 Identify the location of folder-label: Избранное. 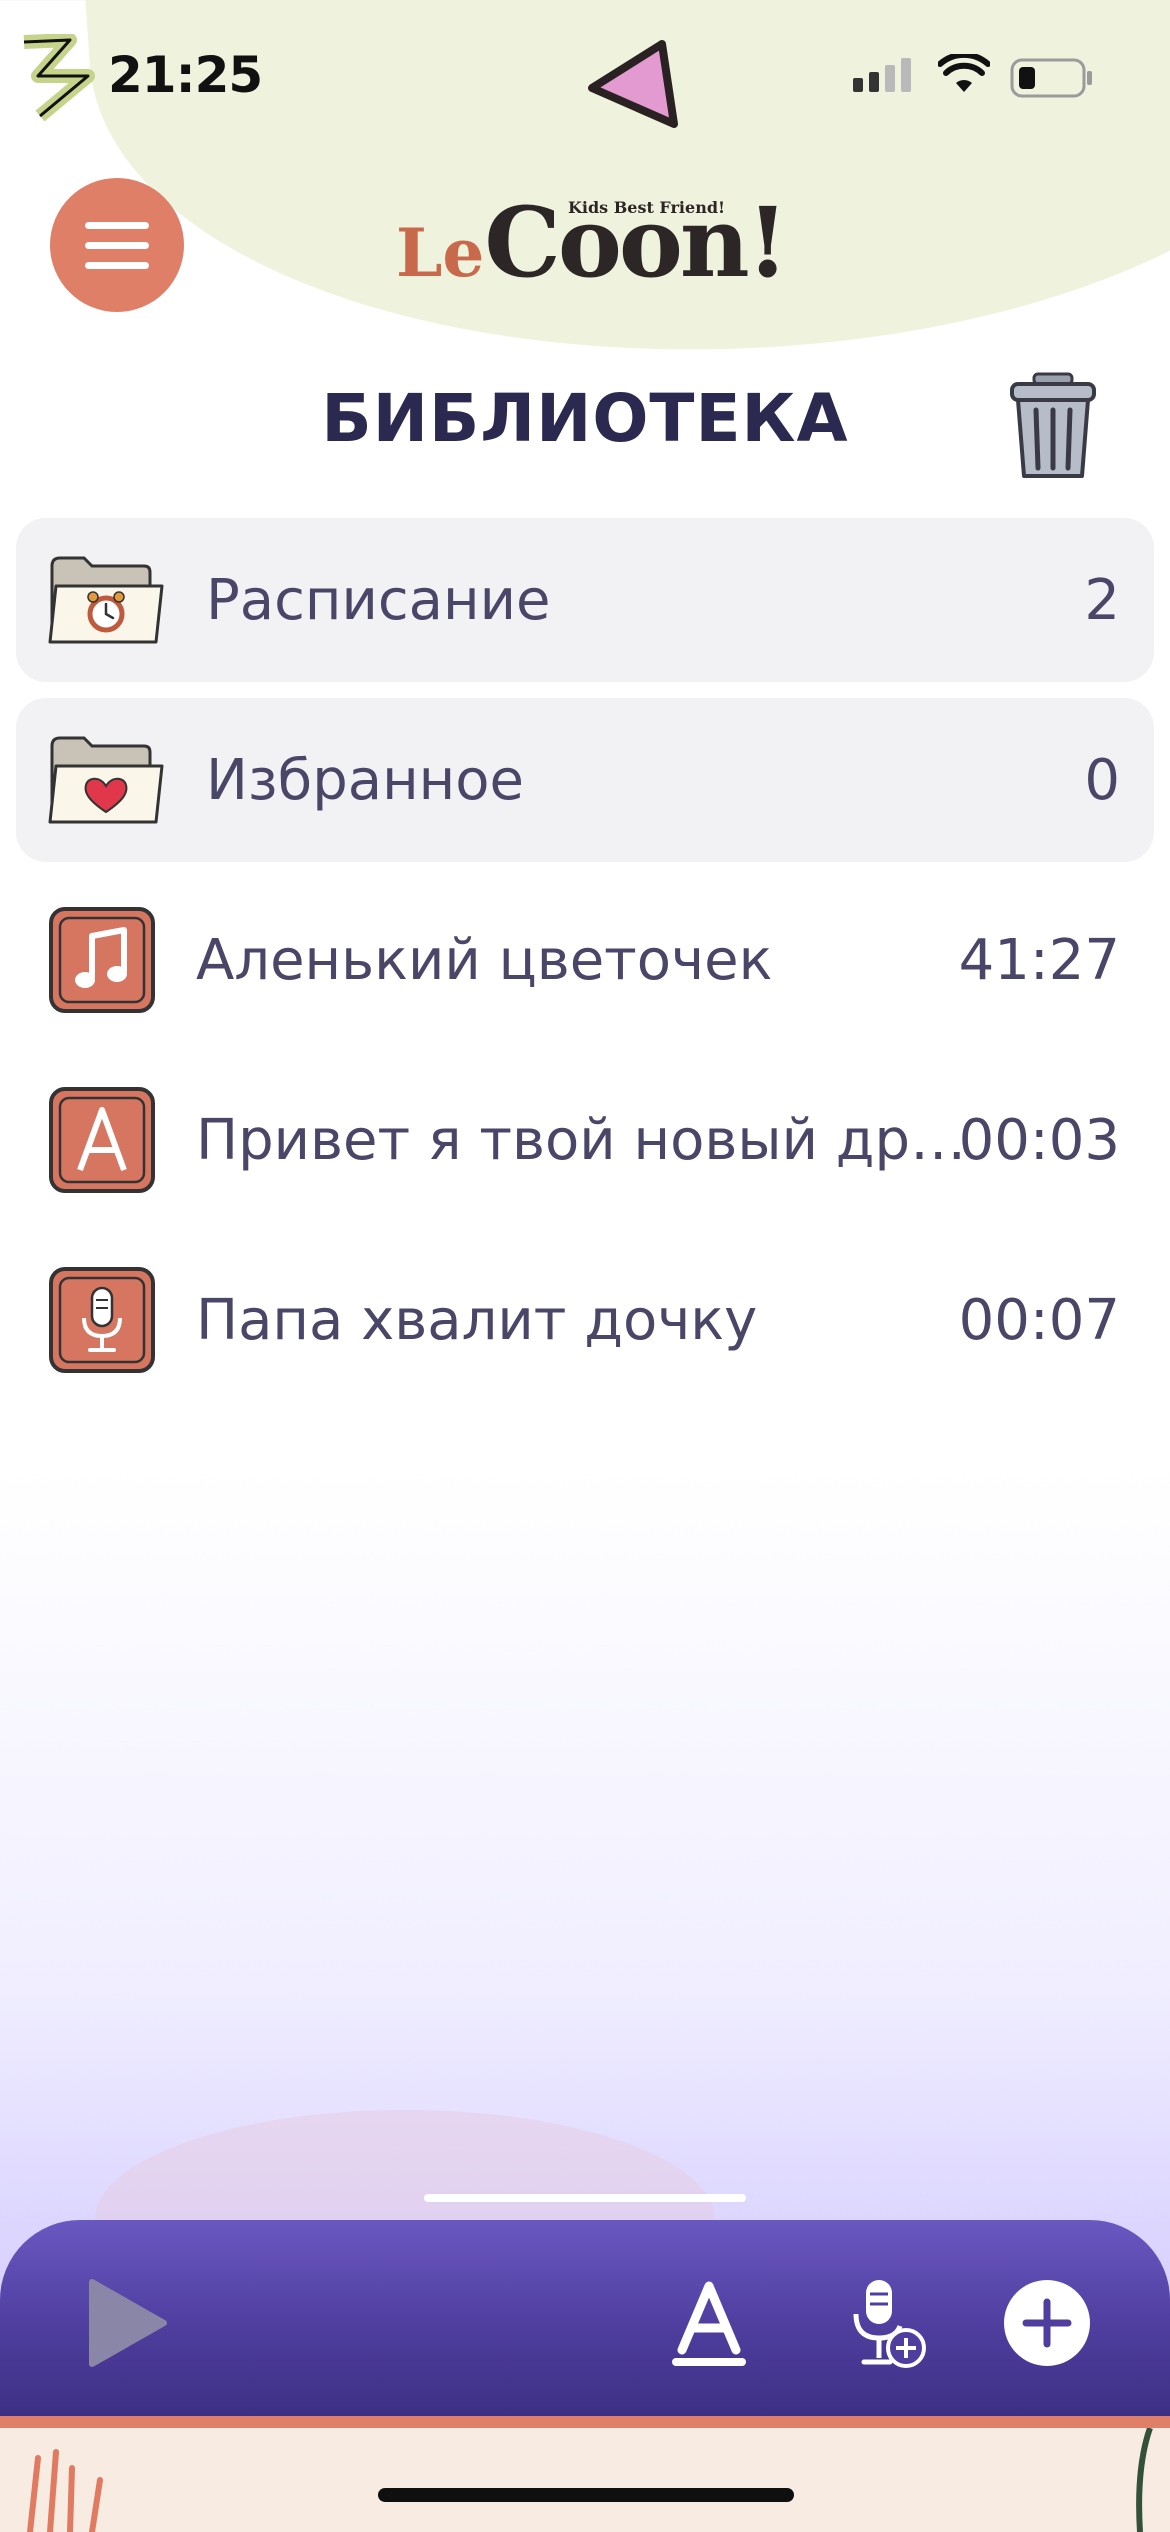
(365, 780).